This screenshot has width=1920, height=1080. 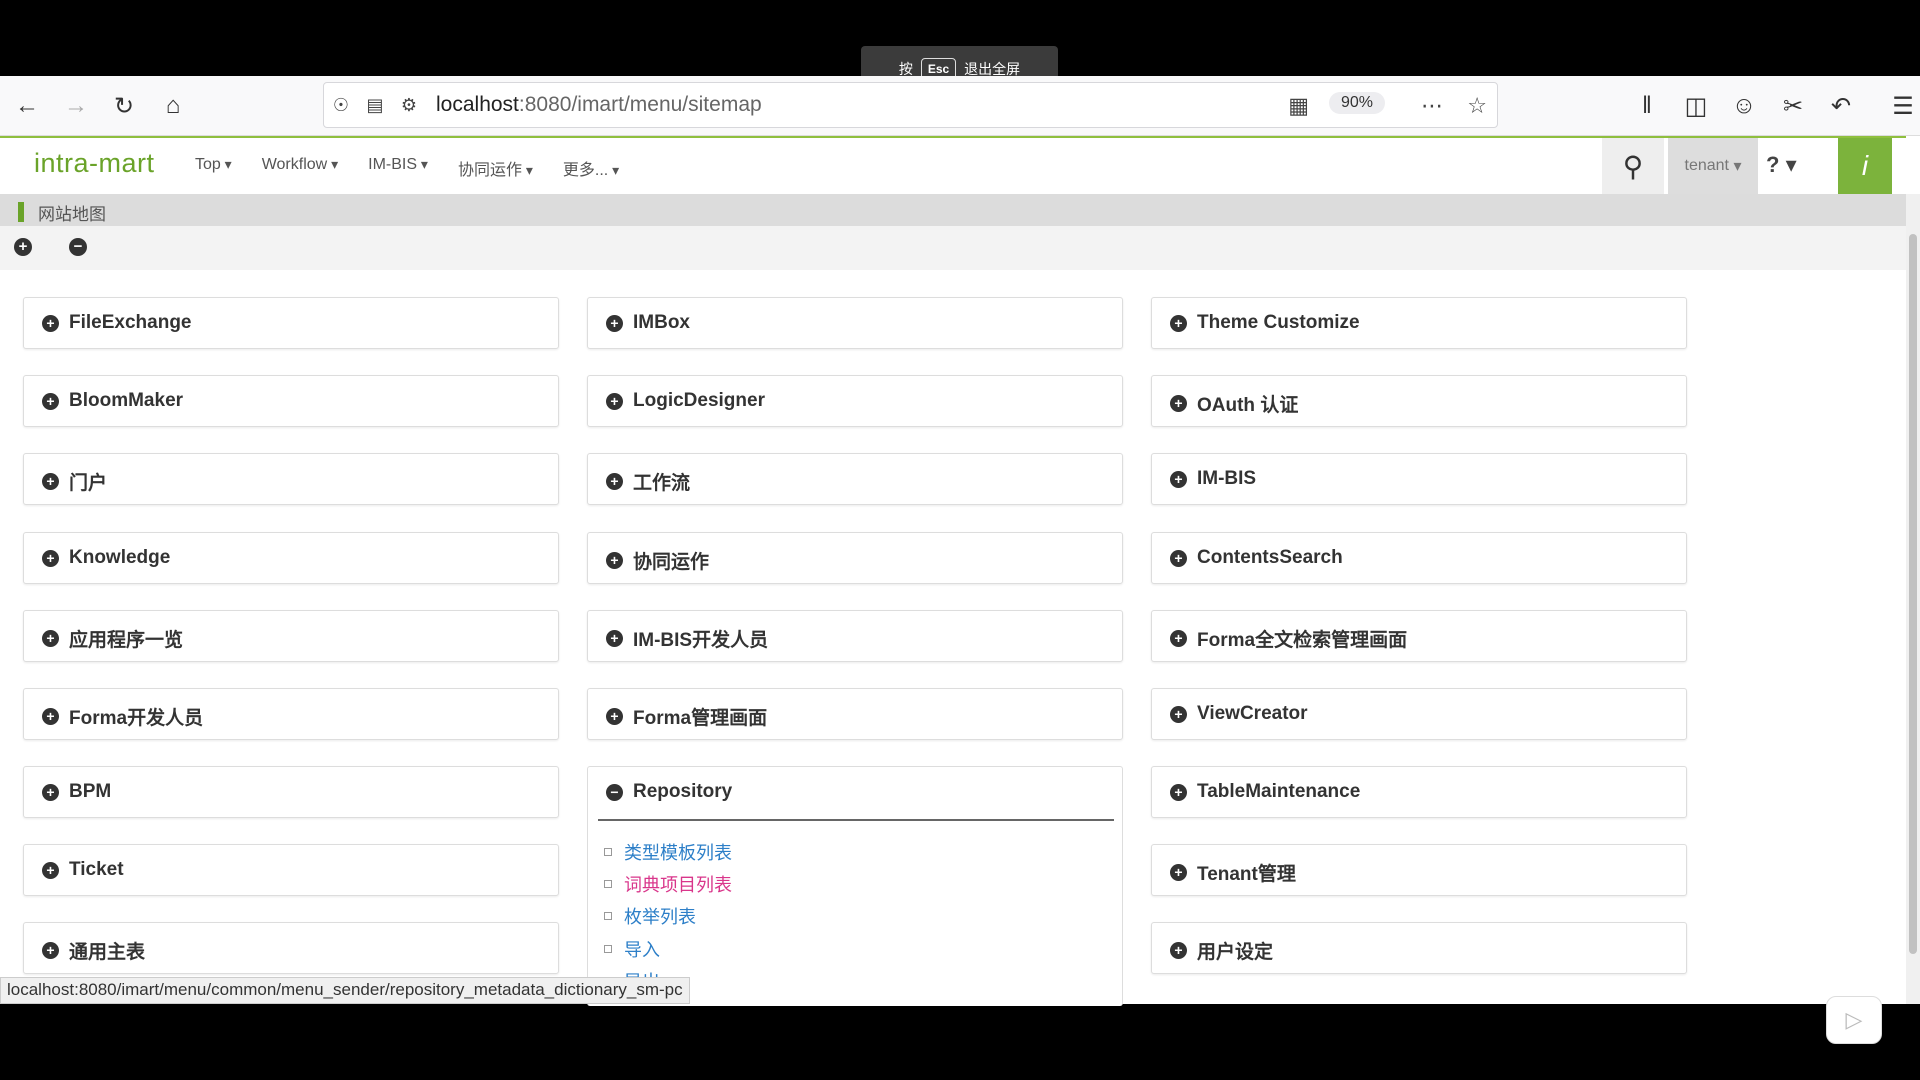 What do you see at coordinates (291, 323) in the screenshot?
I see `sitemap-card: + FileExchange` at bounding box center [291, 323].